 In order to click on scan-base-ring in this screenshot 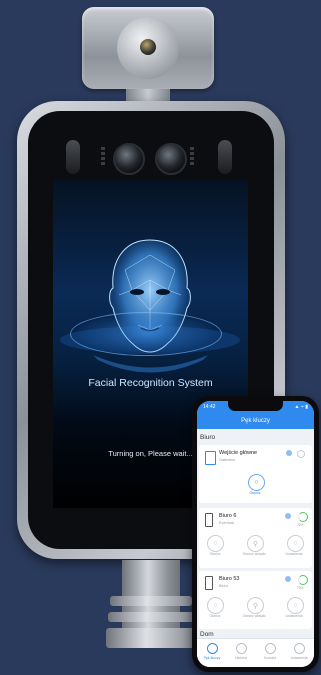, I will do `click(146, 334)`.